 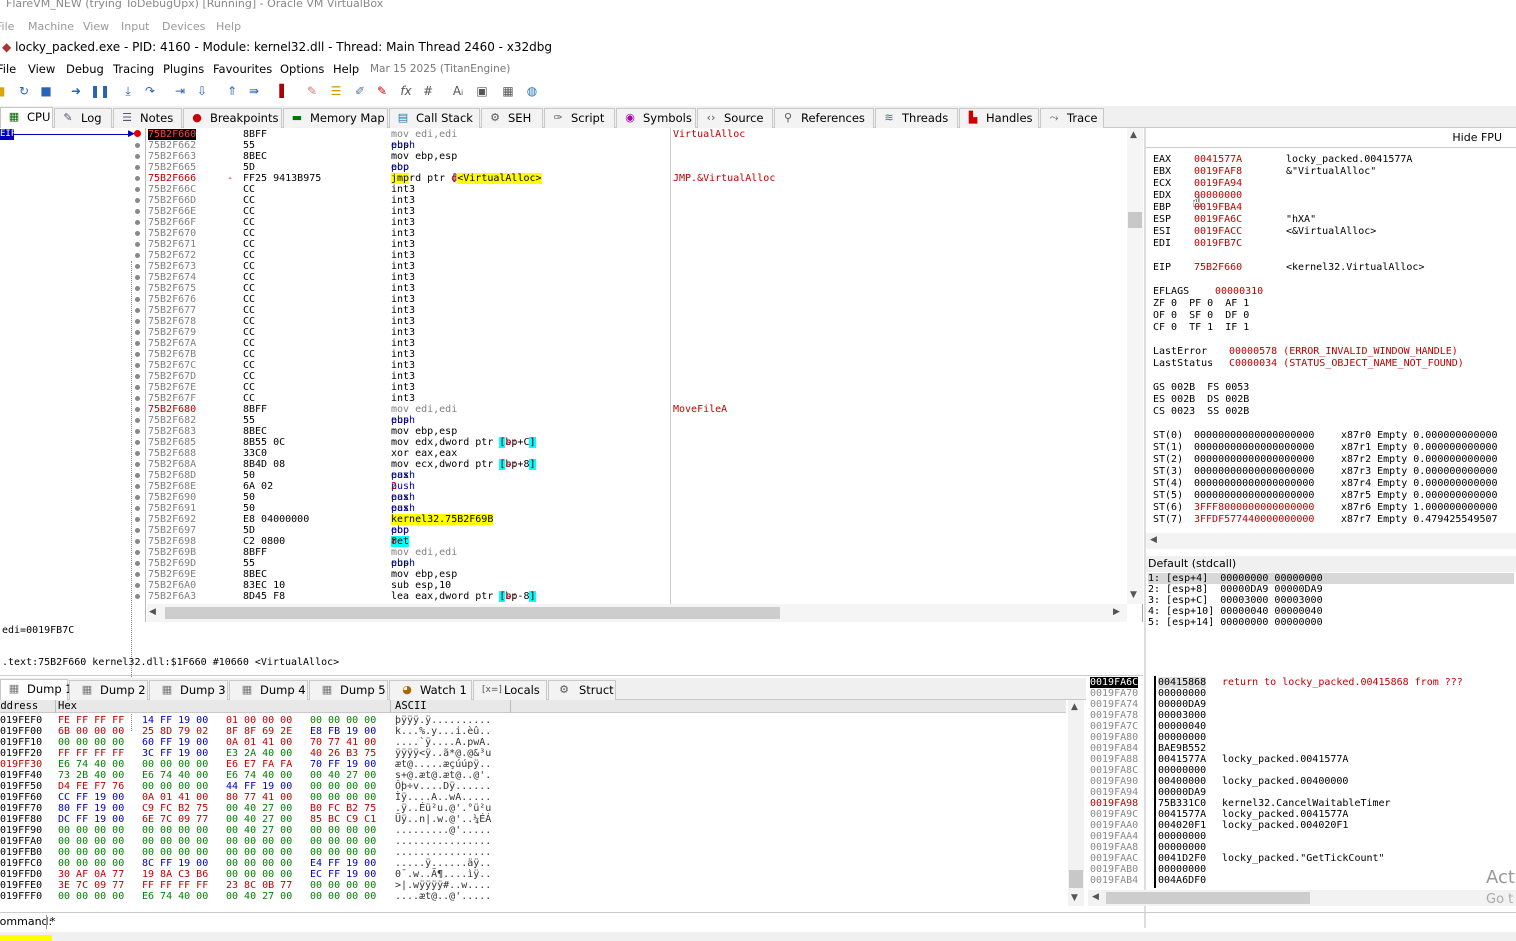 What do you see at coordinates (1072, 118) in the screenshot?
I see `tab-trace: ⤳ Trace` at bounding box center [1072, 118].